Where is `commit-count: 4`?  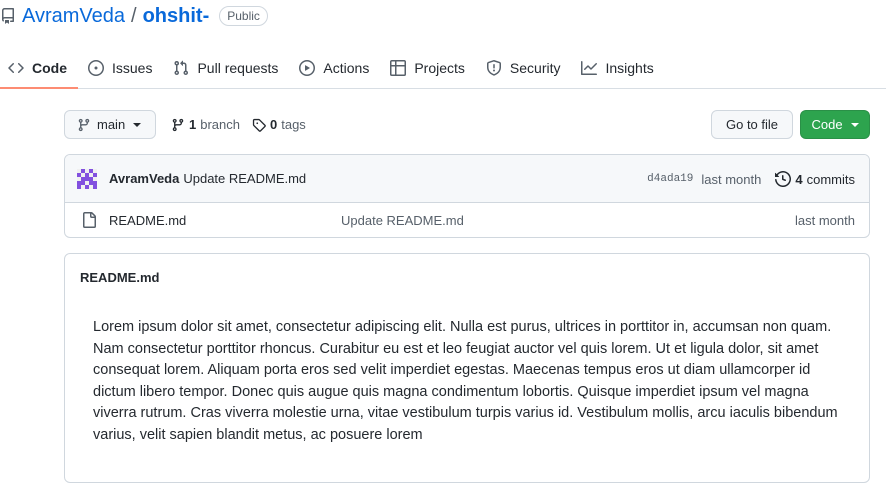 commit-count: 4 is located at coordinates (799, 179).